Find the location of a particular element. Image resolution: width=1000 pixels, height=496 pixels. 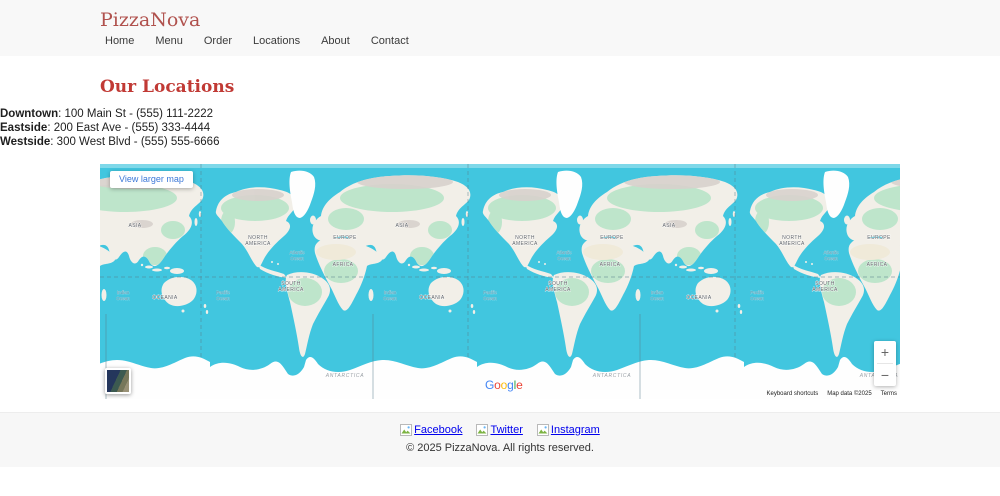

copyright-text: © 2025 PizzaNova. All rights reserved. is located at coordinates (500, 448).